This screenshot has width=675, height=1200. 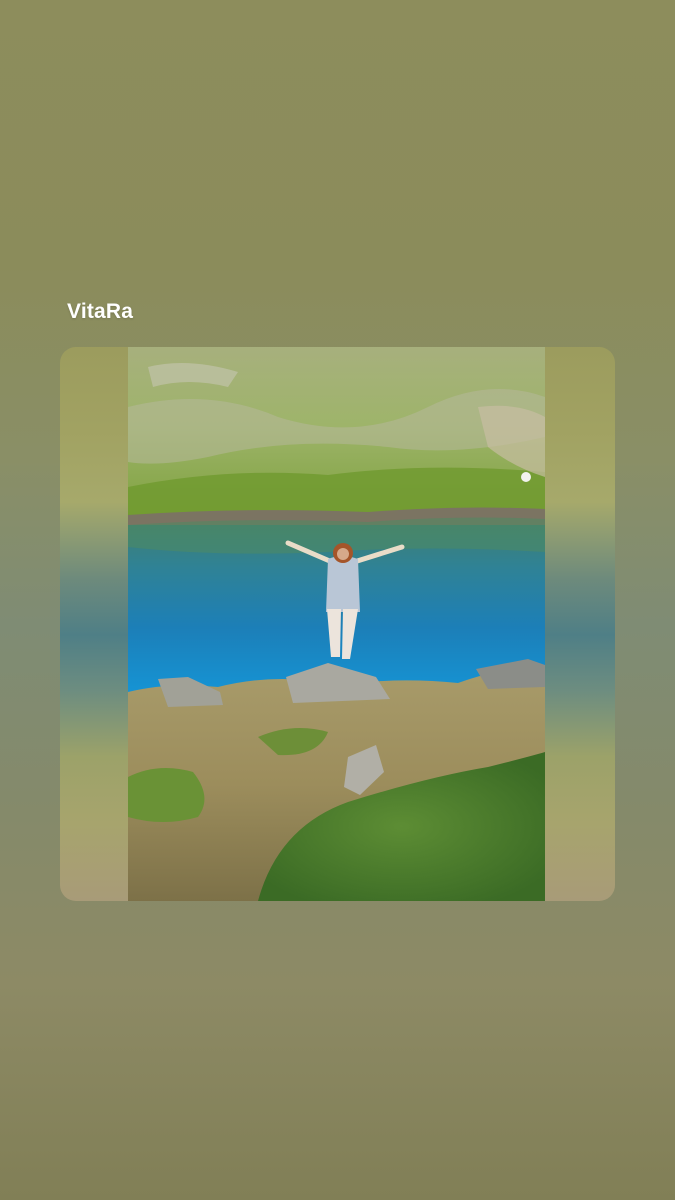 I want to click on author-name: VitaRa, so click(x=100, y=312).